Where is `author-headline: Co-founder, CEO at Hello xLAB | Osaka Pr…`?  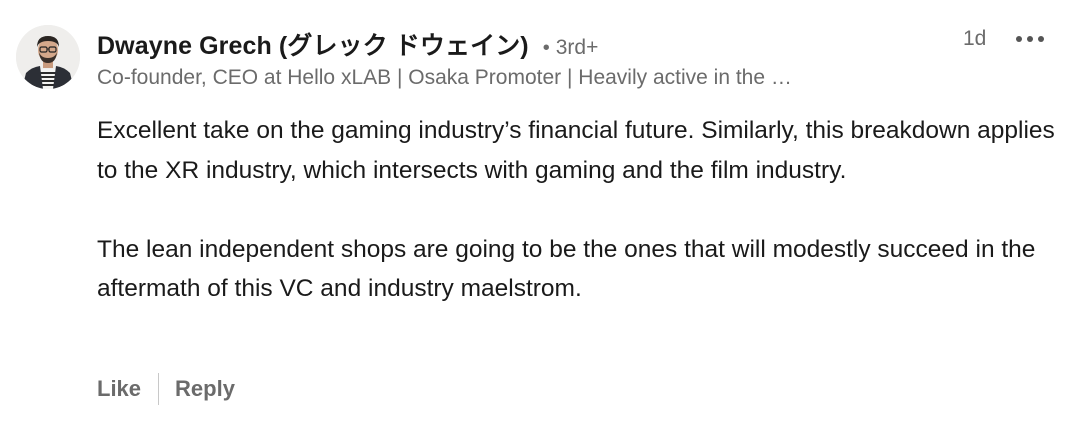
author-headline: Co-founder, CEO at Hello xLAB | Osaka Pr… is located at coordinates (512, 78).